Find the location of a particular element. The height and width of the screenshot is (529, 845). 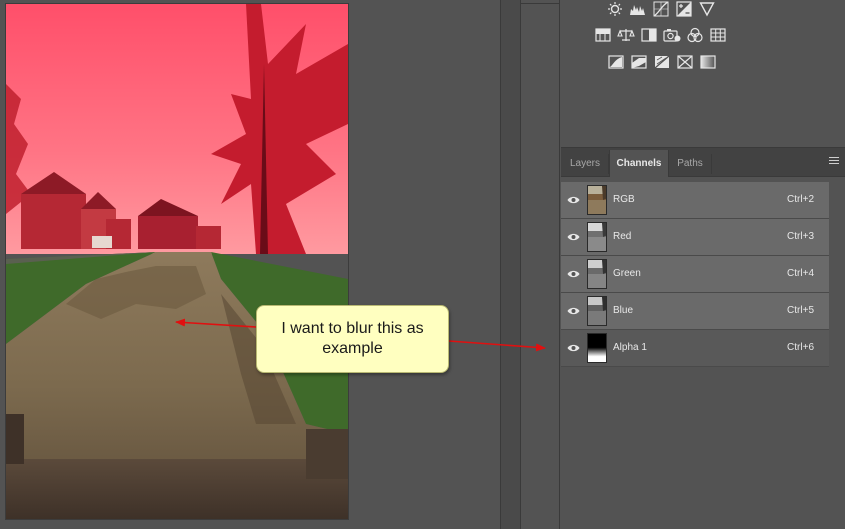

invert-icon is located at coordinates (616, 62).